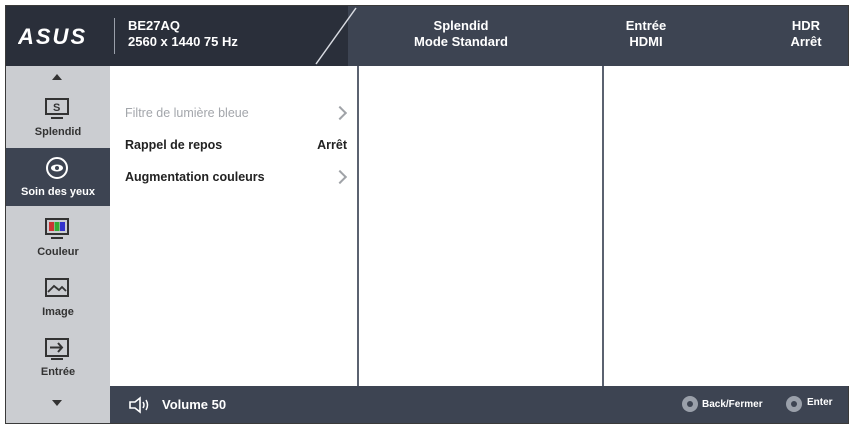 This screenshot has height=429, width=854. Describe the element at coordinates (114, 36) in the screenshot. I see `logo-divider` at that location.